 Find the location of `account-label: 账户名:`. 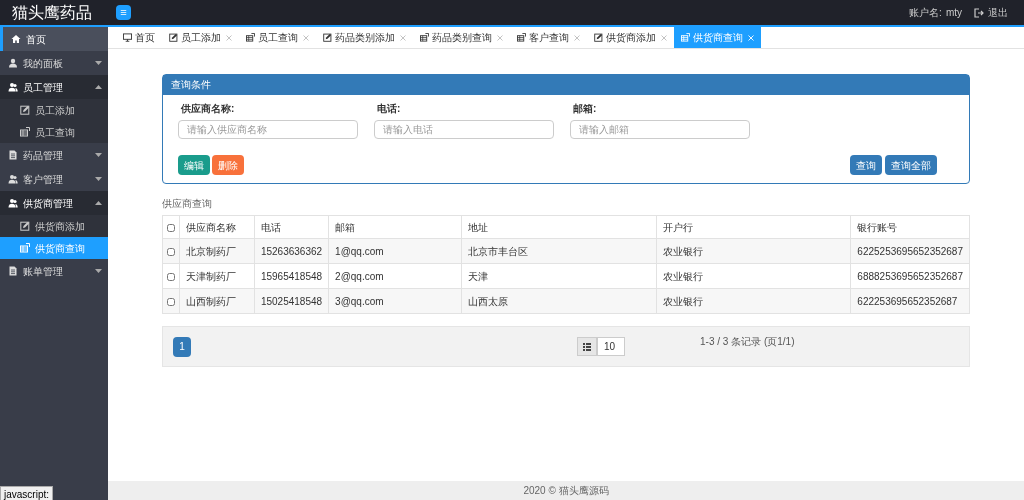

account-label: 账户名: is located at coordinates (925, 13).